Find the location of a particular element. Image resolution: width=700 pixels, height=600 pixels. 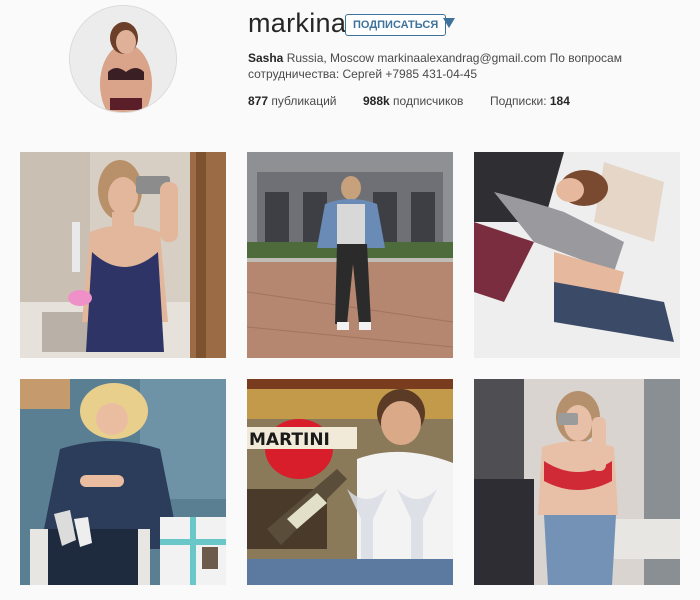

posts-count: 877 публикаций is located at coordinates (292, 101).